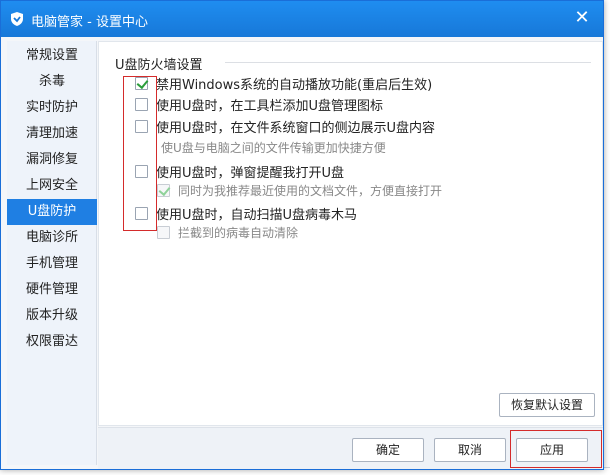 The width and height of the screenshot is (610, 475). What do you see at coordinates (141, 104) in the screenshot?
I see `option-toolbar-icon-checkbox` at bounding box center [141, 104].